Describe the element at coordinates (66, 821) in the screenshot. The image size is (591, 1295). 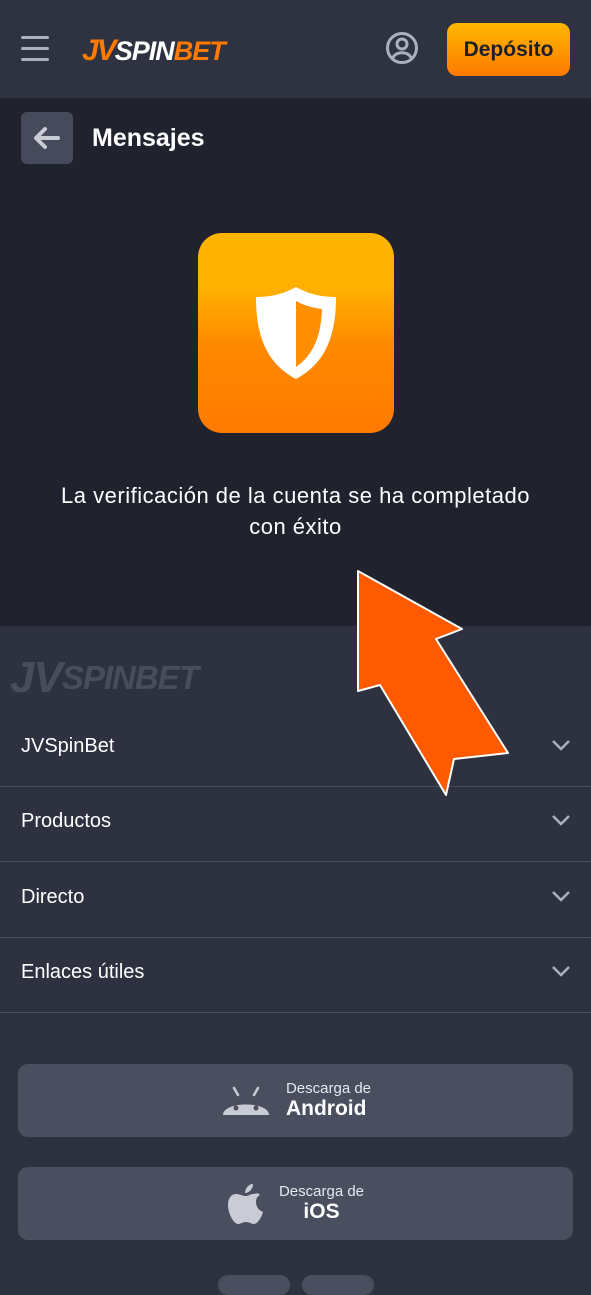
I see `footer-section-label: Productos` at that location.